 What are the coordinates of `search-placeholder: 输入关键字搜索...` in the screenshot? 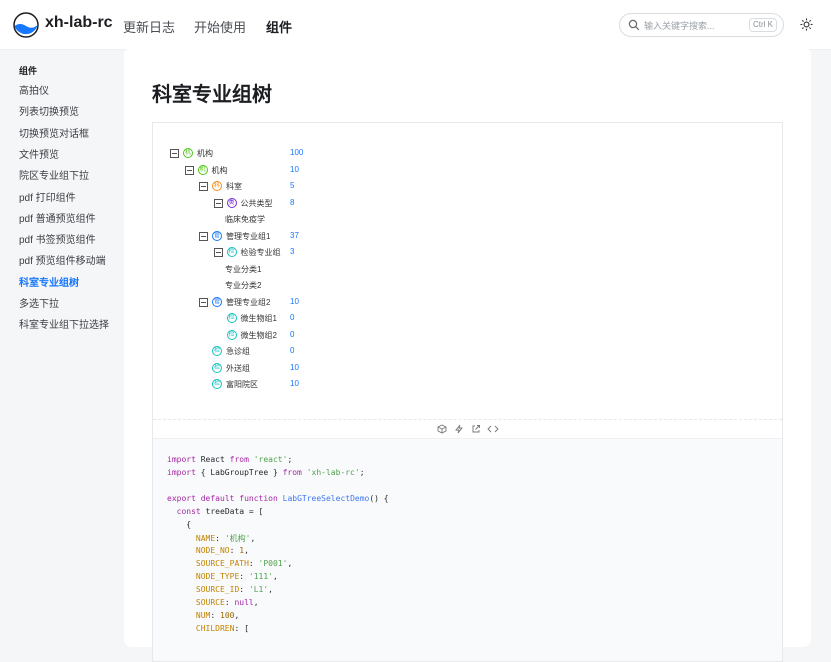 It's located at (679, 26).